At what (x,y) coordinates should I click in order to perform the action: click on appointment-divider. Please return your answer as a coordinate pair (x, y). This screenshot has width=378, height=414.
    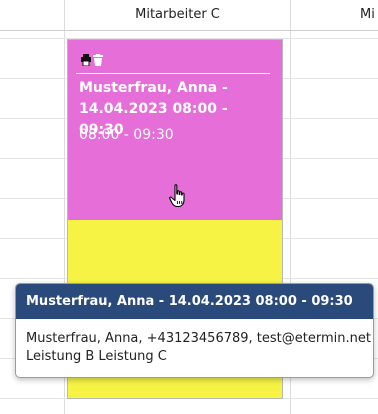
    Looking at the image, I should click on (173, 73).